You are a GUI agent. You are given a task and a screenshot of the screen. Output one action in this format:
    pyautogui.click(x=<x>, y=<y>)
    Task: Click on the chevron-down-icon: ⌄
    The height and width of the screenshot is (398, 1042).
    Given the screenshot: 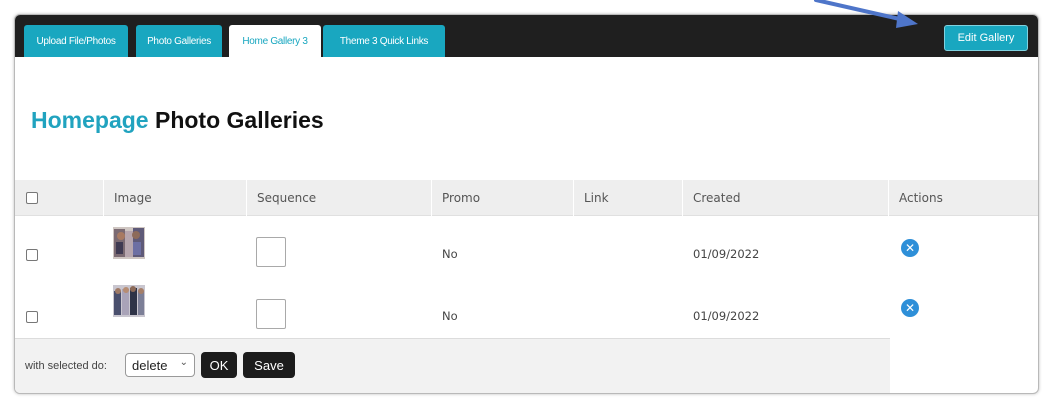 What is the action you would take?
    pyautogui.click(x=183, y=362)
    